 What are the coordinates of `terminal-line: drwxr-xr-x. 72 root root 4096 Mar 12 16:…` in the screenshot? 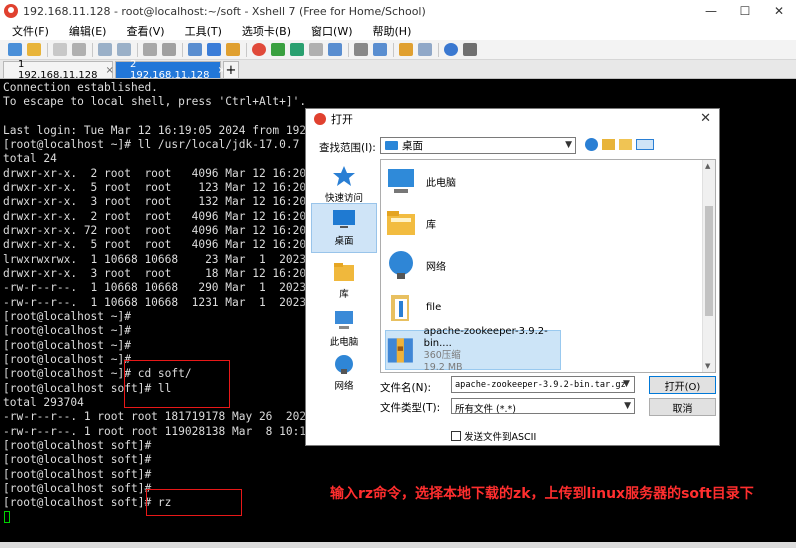 It's located at (155, 230).